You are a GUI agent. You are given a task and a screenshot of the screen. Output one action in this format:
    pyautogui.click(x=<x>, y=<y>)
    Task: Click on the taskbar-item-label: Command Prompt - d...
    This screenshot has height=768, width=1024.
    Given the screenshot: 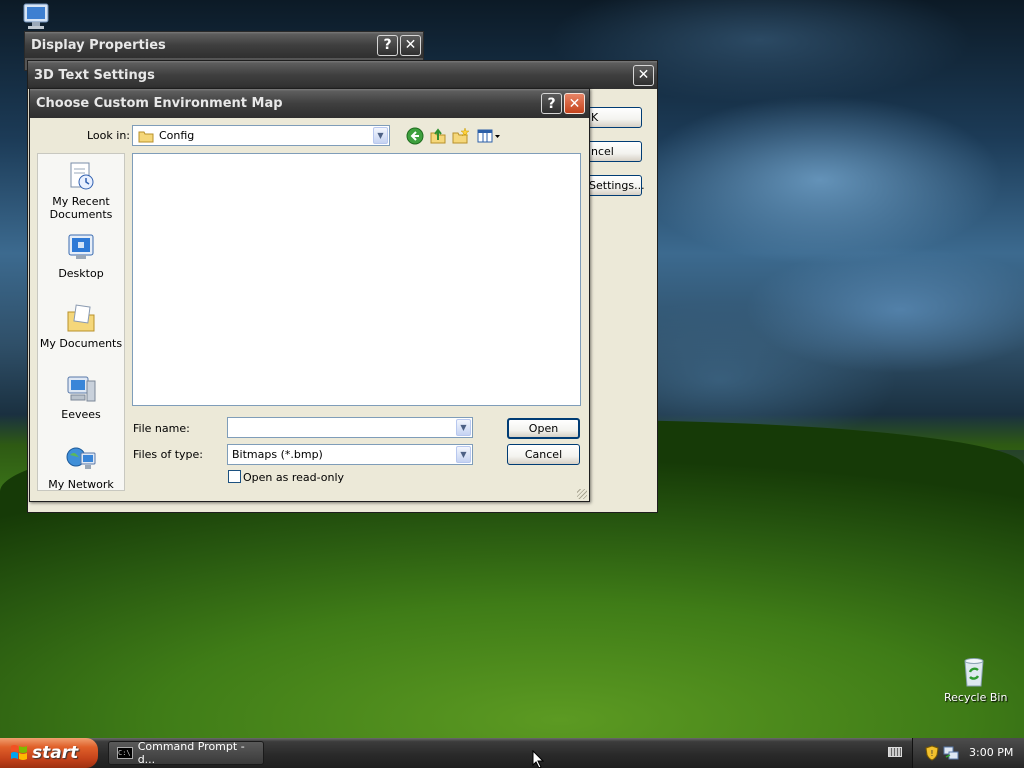 What is the action you would take?
    pyautogui.click(x=191, y=753)
    